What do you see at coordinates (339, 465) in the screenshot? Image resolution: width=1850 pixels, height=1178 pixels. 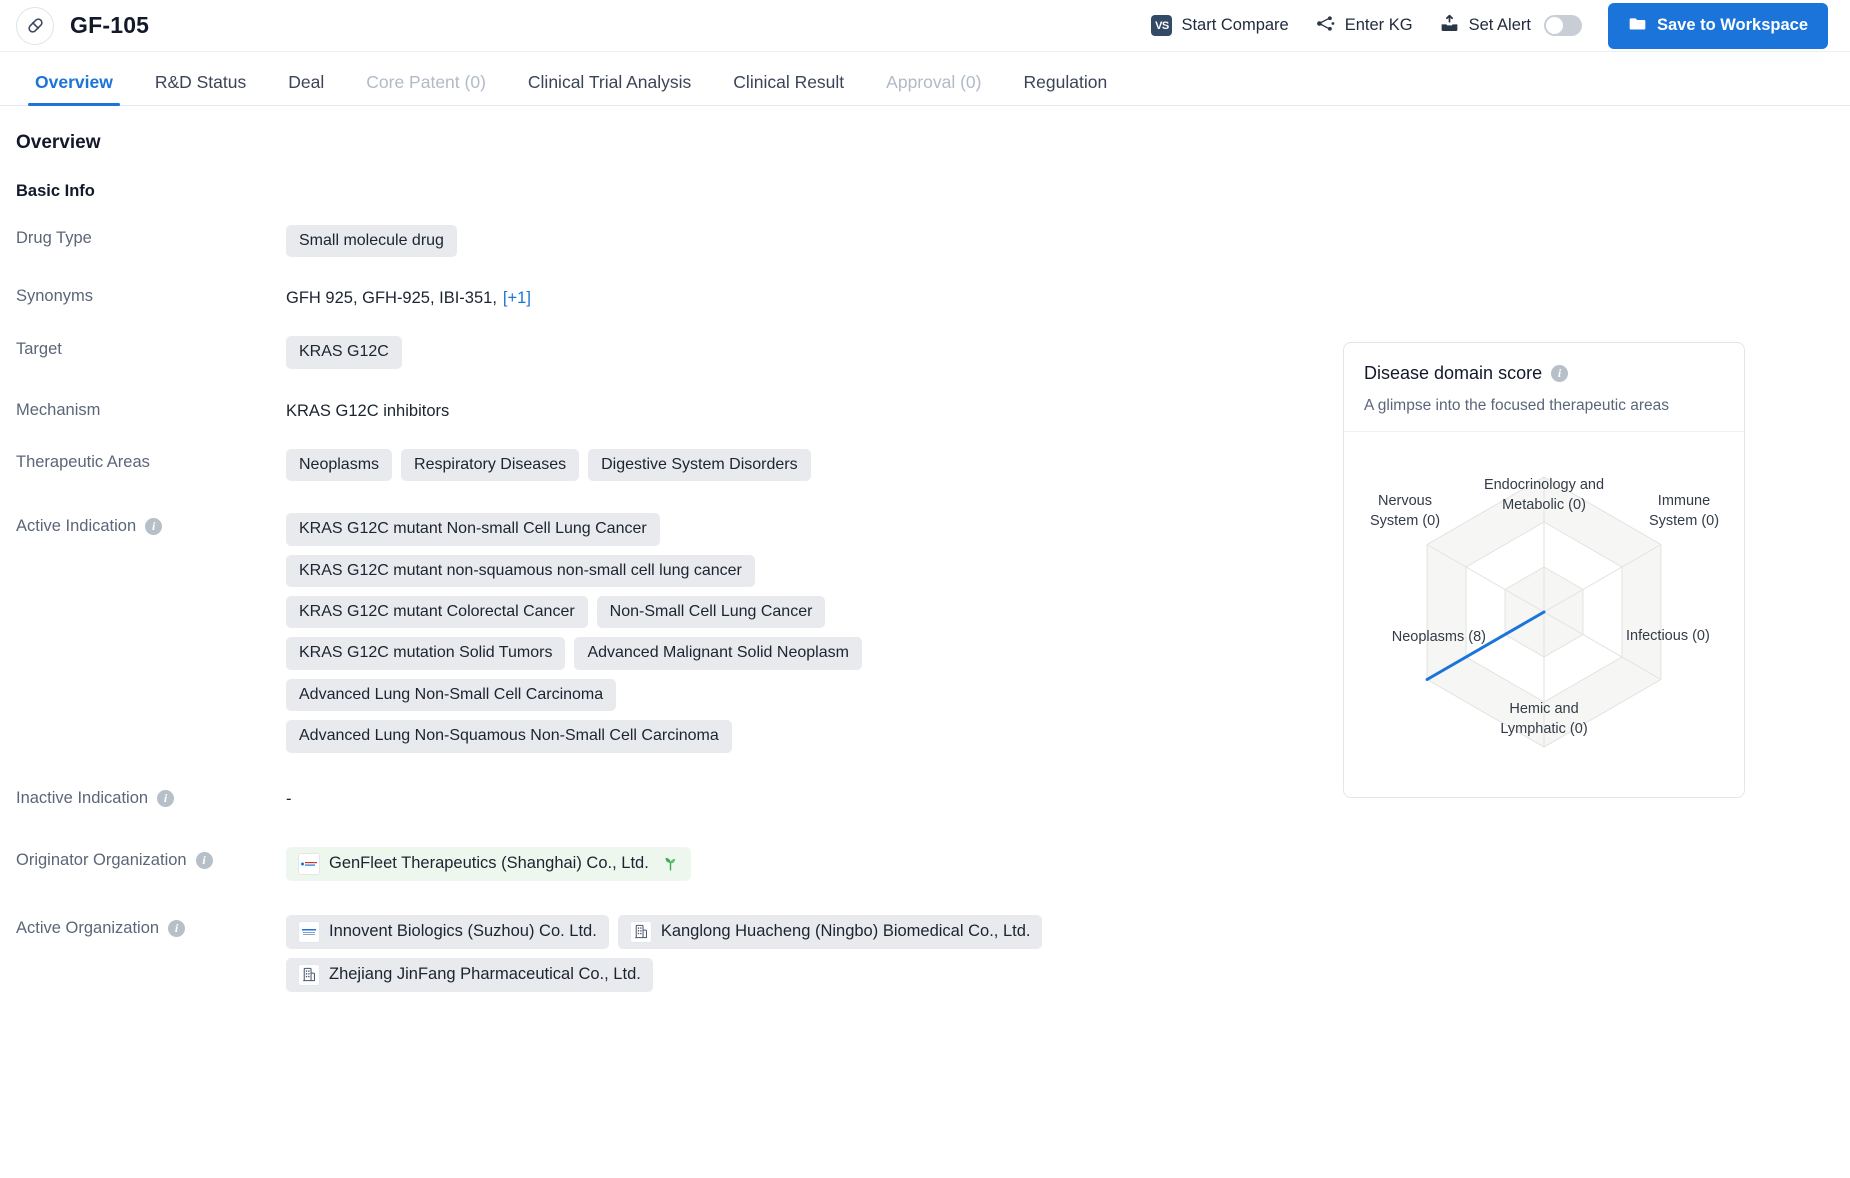 I see `tag-therapeutic-area: Neoplasms` at bounding box center [339, 465].